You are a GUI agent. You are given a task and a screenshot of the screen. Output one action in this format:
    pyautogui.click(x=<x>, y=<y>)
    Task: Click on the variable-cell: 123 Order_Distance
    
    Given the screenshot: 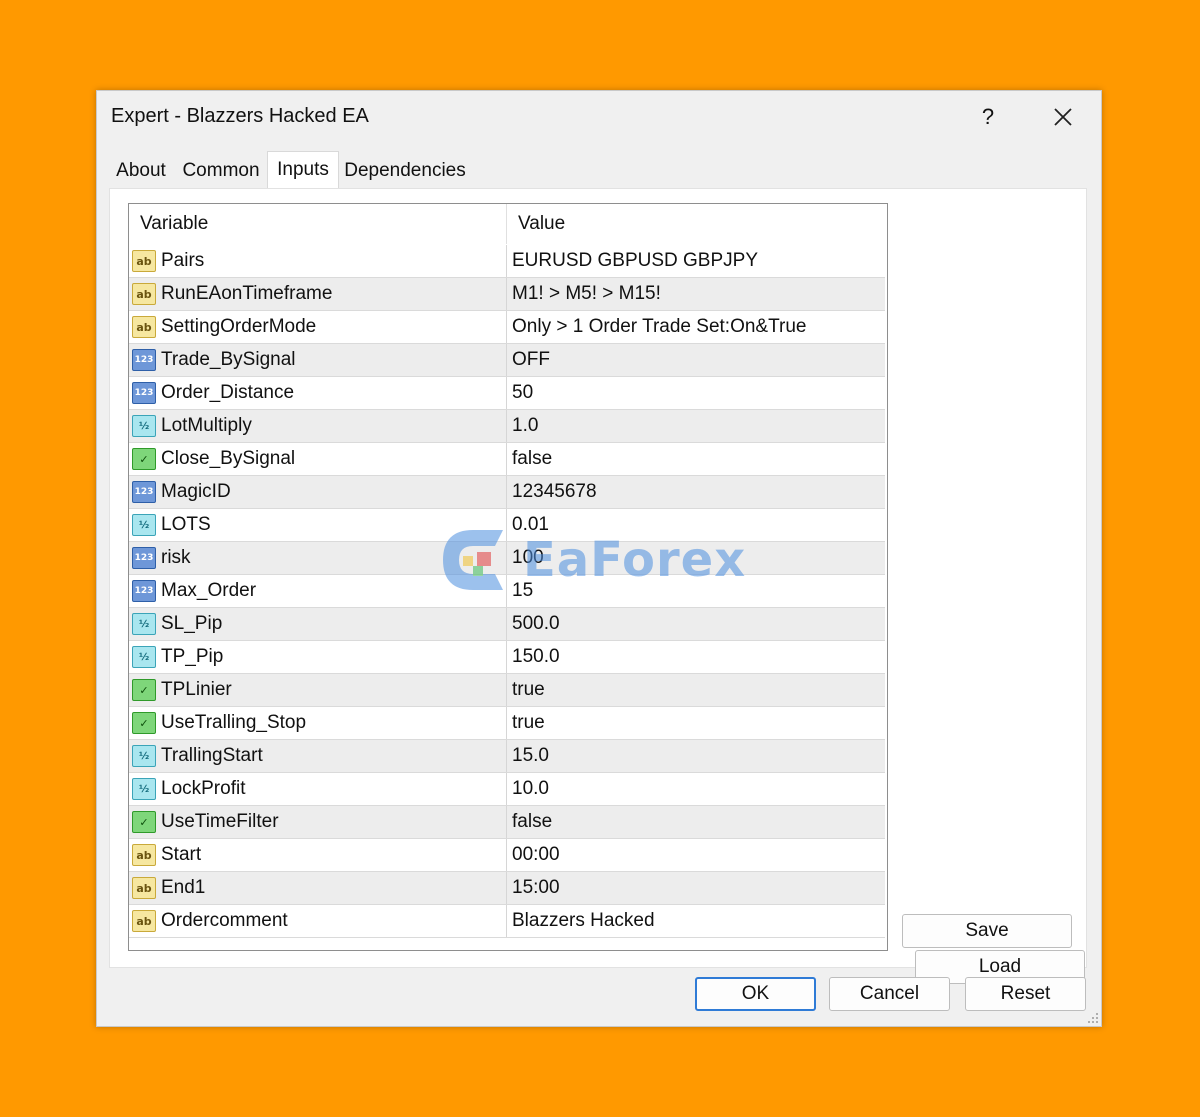 What is the action you would take?
    pyautogui.click(x=318, y=393)
    